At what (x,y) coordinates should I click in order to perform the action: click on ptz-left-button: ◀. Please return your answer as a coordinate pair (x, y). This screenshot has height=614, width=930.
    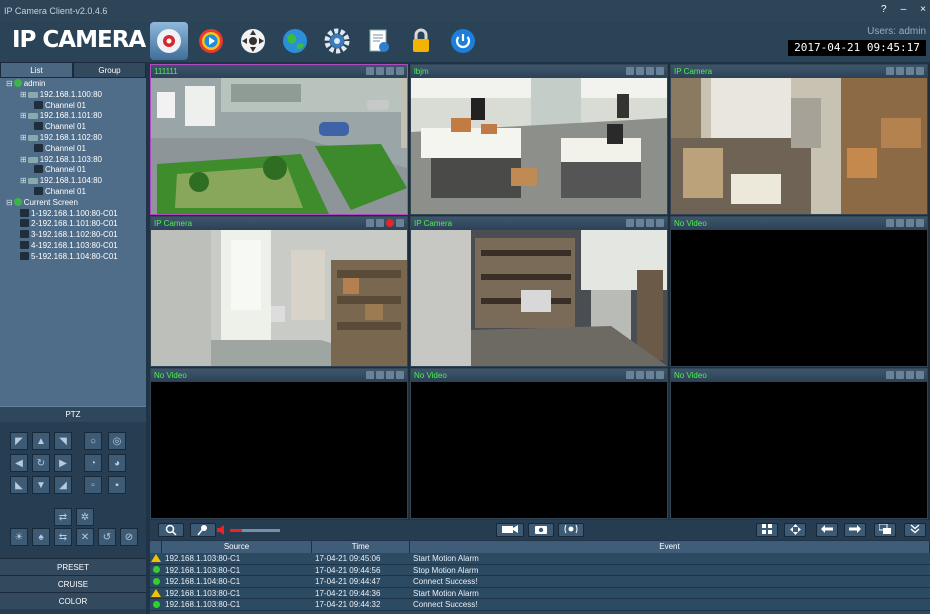
    Looking at the image, I should click on (19, 463).